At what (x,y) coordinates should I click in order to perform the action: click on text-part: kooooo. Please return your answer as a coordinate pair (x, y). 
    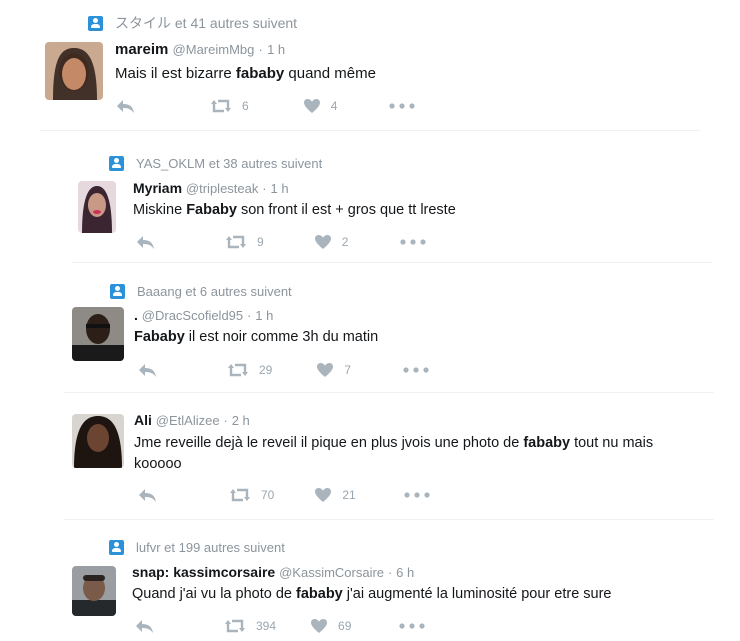
    Looking at the image, I should click on (158, 464).